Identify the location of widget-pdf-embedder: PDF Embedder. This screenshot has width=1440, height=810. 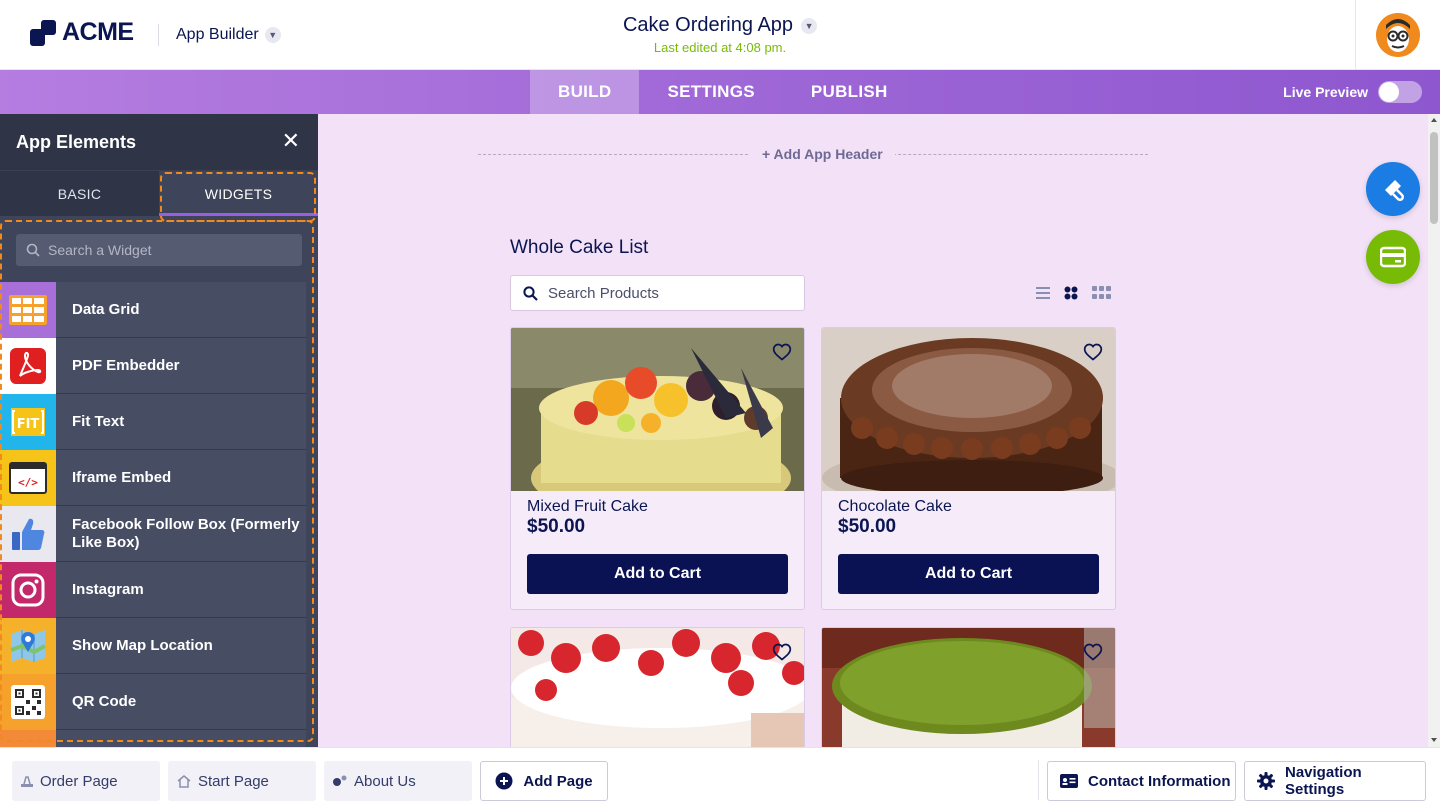
(153, 365).